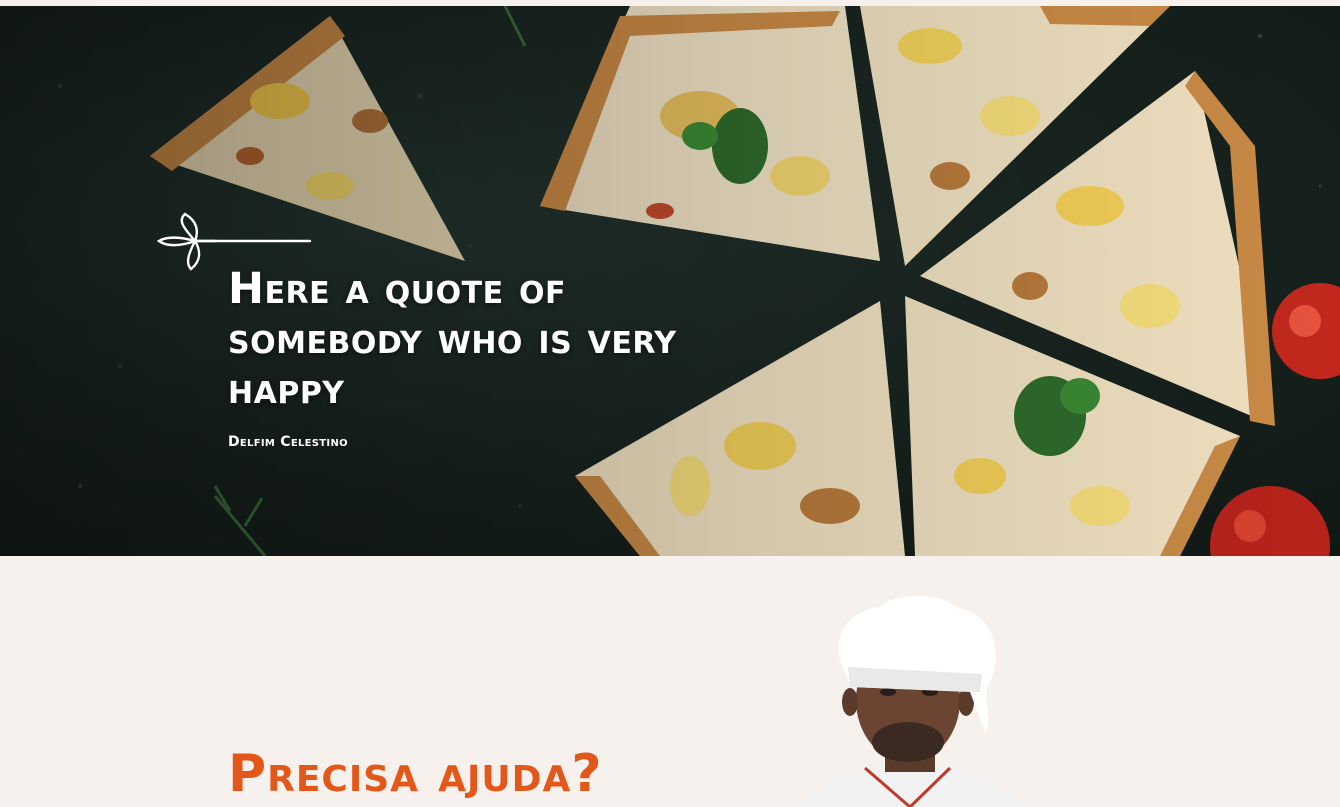  I want to click on chef-portrait-image, so click(912, 701).